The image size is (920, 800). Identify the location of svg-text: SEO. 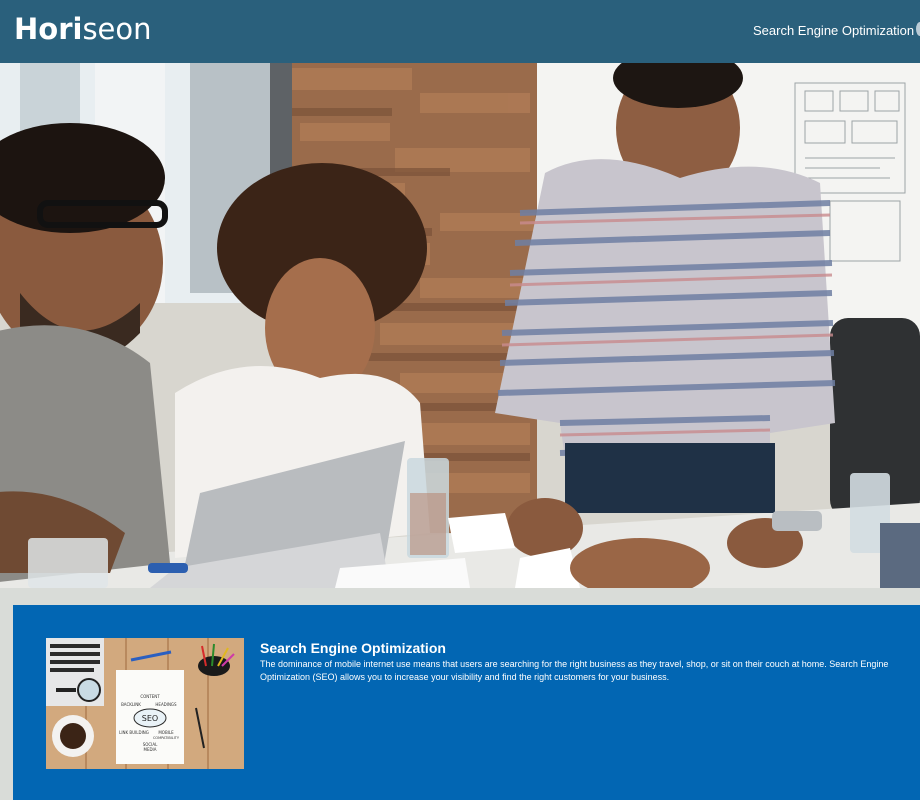
(150, 718).